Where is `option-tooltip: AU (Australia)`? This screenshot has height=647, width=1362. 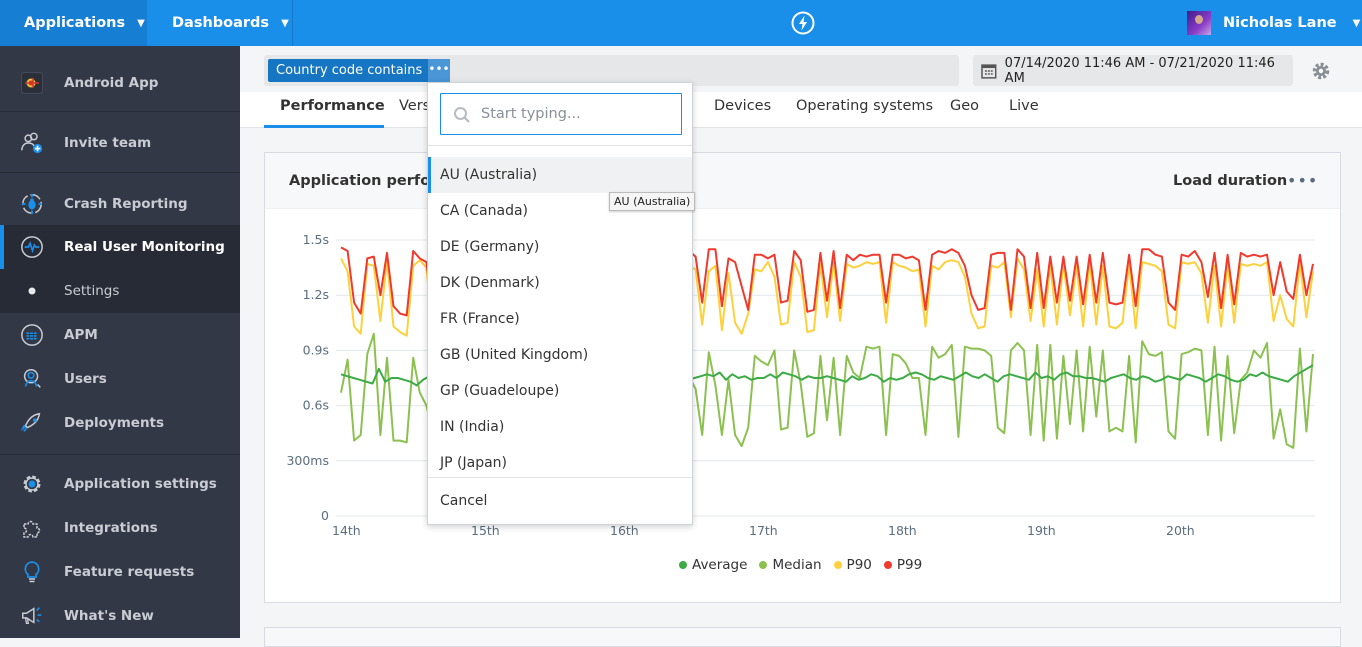
option-tooltip: AU (Australia) is located at coordinates (652, 201).